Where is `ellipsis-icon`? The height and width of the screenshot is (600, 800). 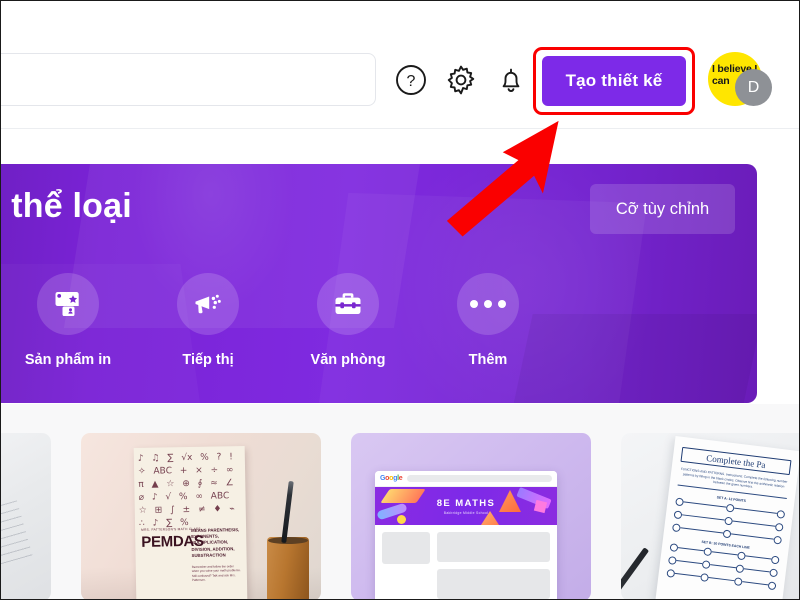 ellipsis-icon is located at coordinates (488, 304).